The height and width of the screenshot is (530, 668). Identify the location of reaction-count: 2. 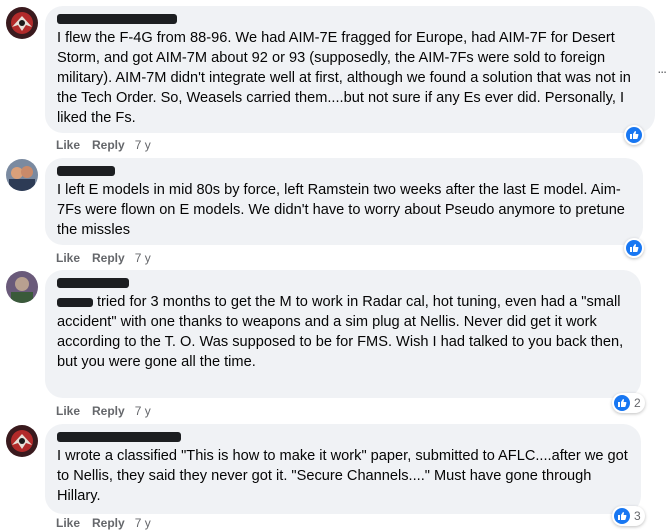
(637, 403).